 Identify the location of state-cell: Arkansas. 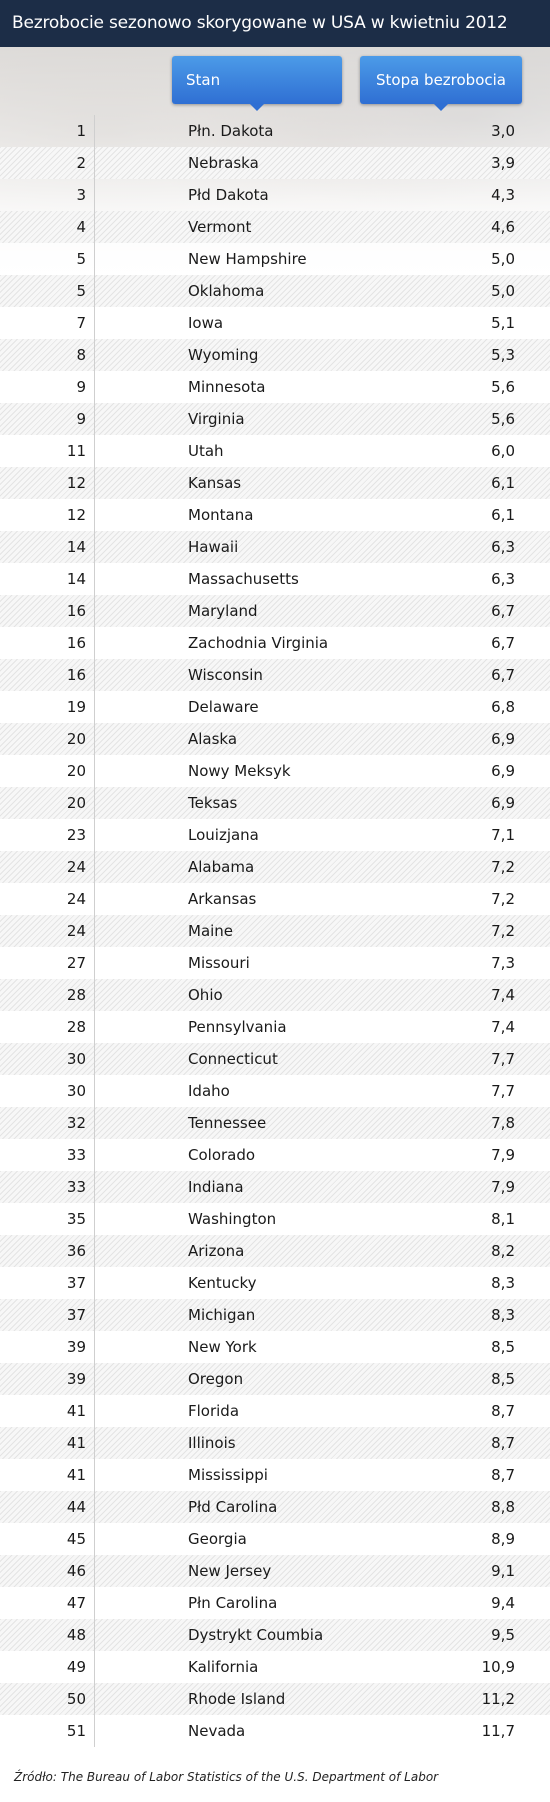
(222, 899).